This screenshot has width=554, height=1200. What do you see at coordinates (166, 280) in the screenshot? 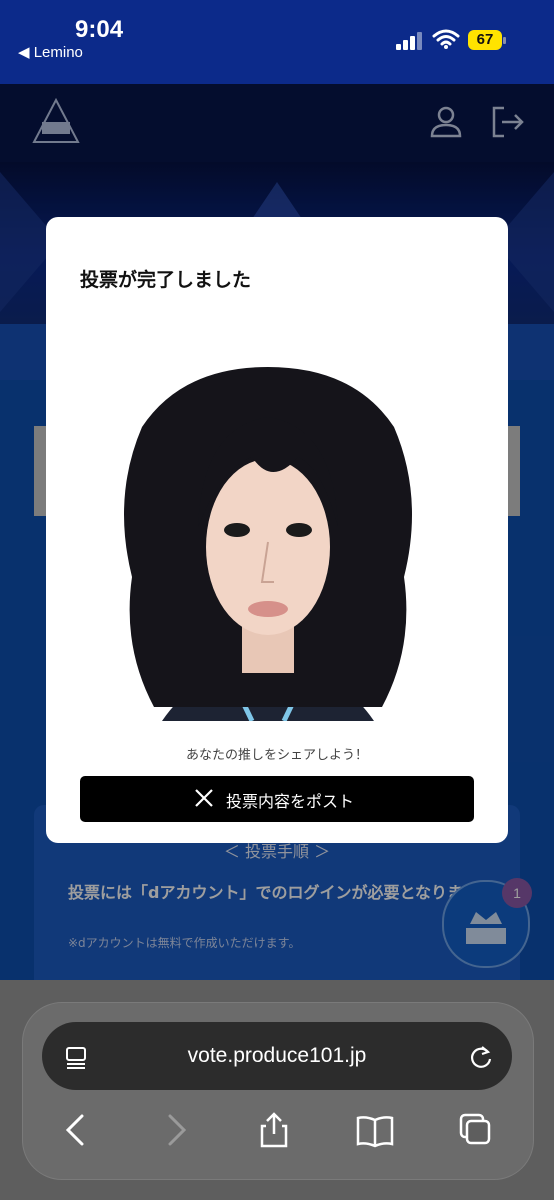
I see `modal-title: 投票が完了しました` at bounding box center [166, 280].